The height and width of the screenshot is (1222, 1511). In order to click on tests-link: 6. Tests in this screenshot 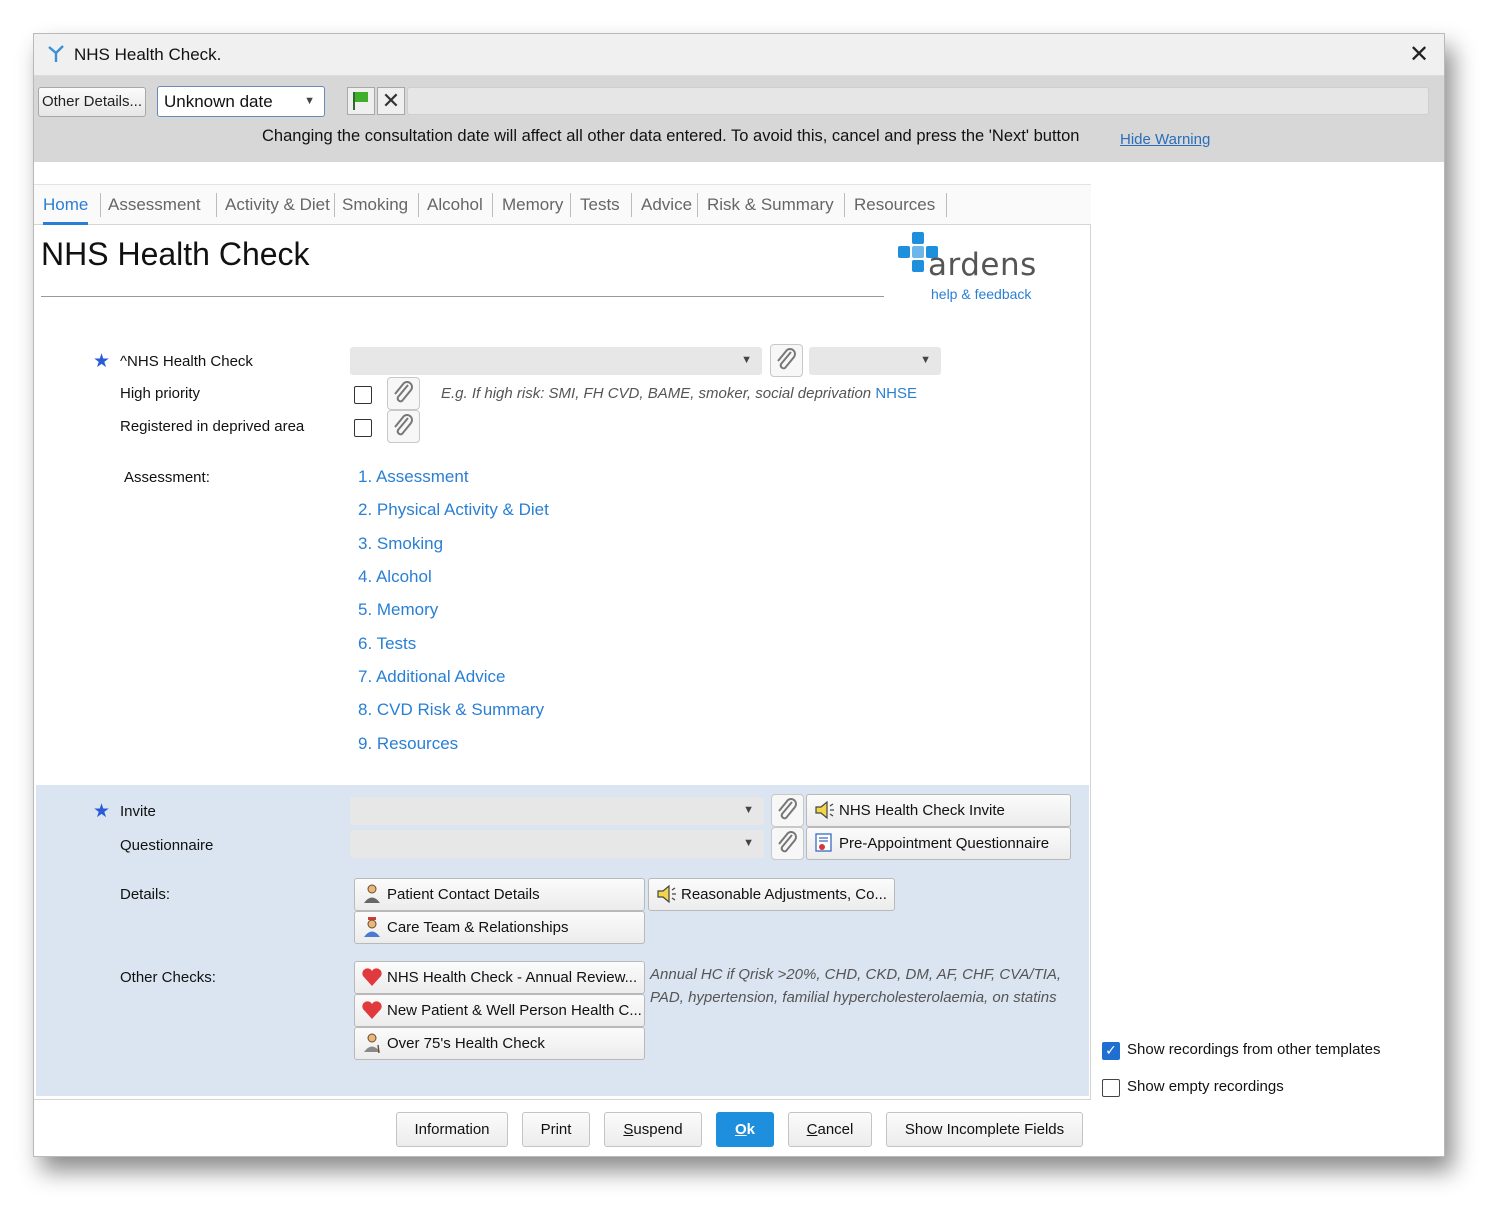, I will do `click(387, 644)`.